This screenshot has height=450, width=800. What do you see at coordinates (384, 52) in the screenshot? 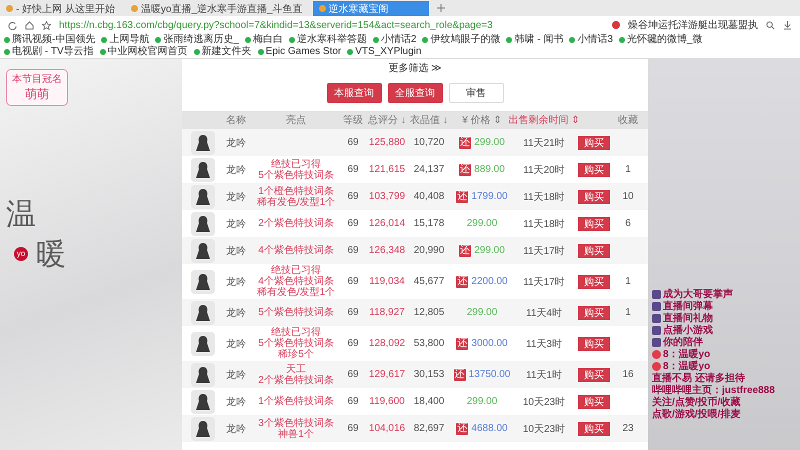
I see `bookmark: VTS_XYPlugin` at bounding box center [384, 52].